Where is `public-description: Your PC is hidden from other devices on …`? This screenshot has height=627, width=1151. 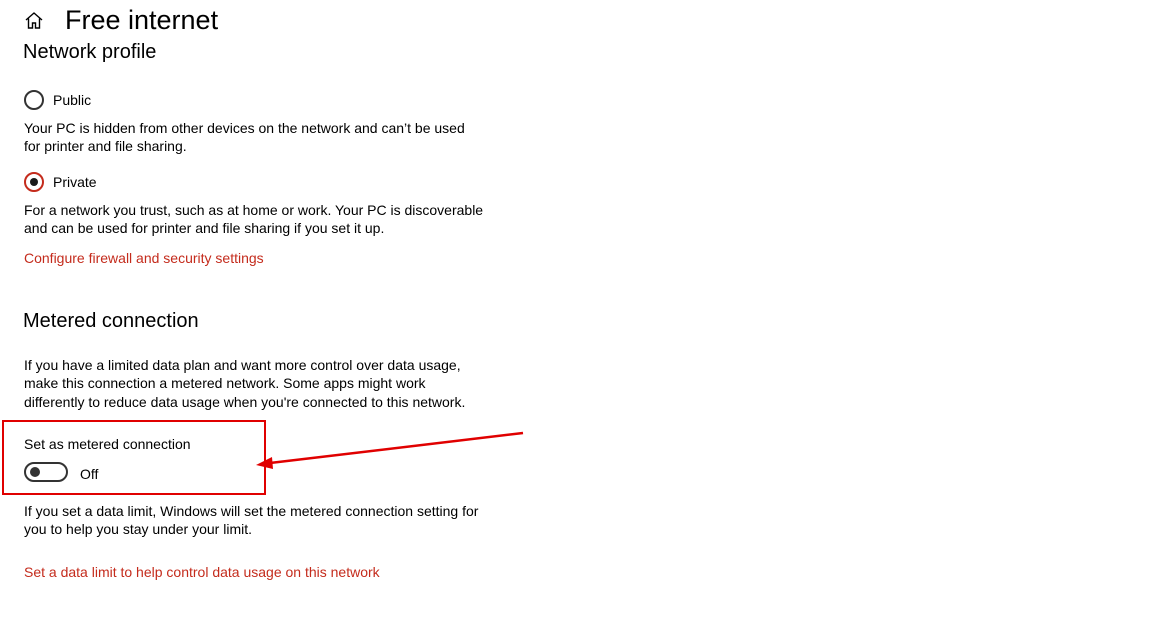
public-description: Your PC is hidden from other devices on … is located at coordinates (244, 137).